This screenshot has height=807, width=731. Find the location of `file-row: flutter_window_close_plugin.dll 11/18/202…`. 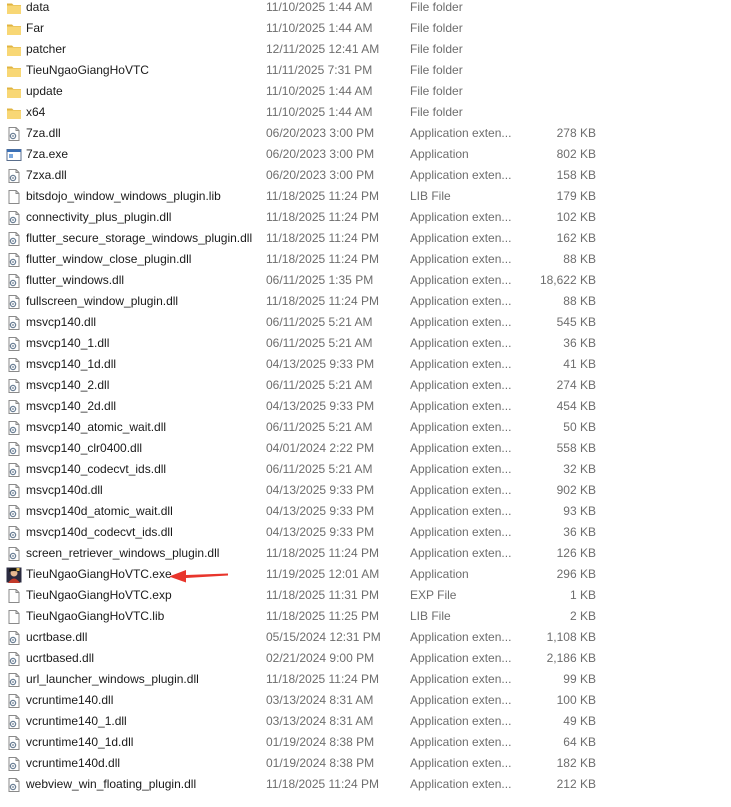

file-row: flutter_window_close_plugin.dll 11/18/202… is located at coordinates (365, 259).